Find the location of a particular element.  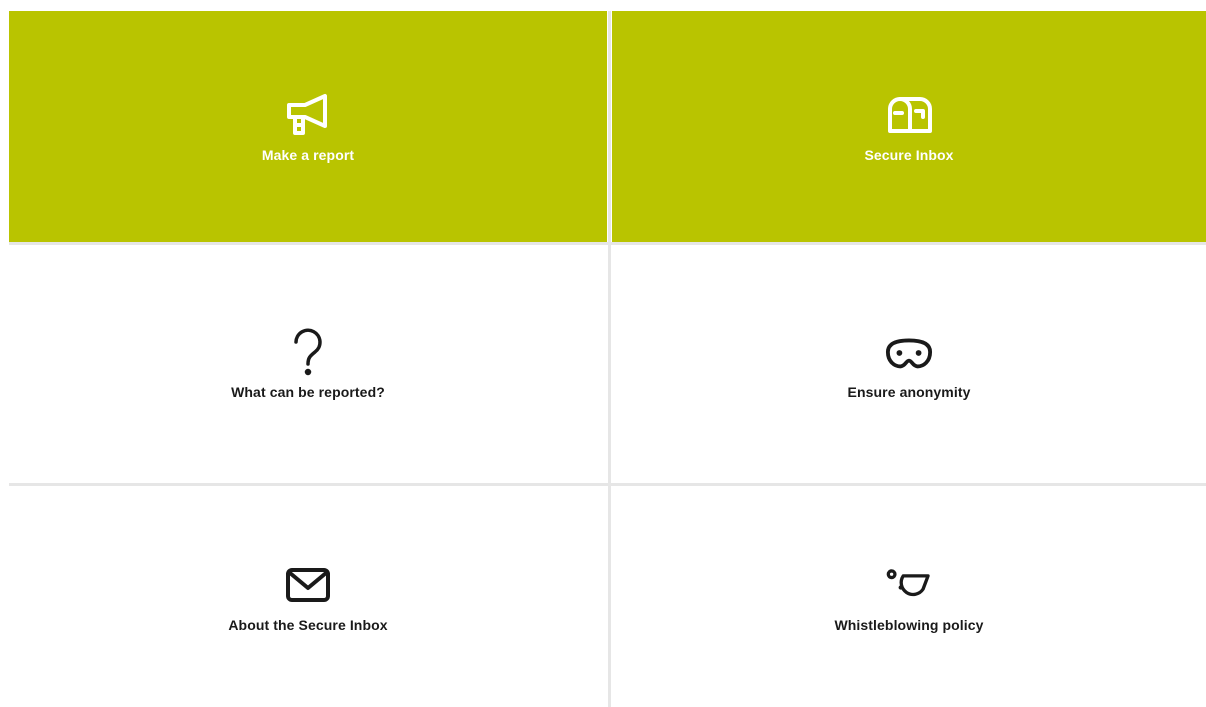

what-can-be-reported-label: What can be reported? is located at coordinates (308, 392).